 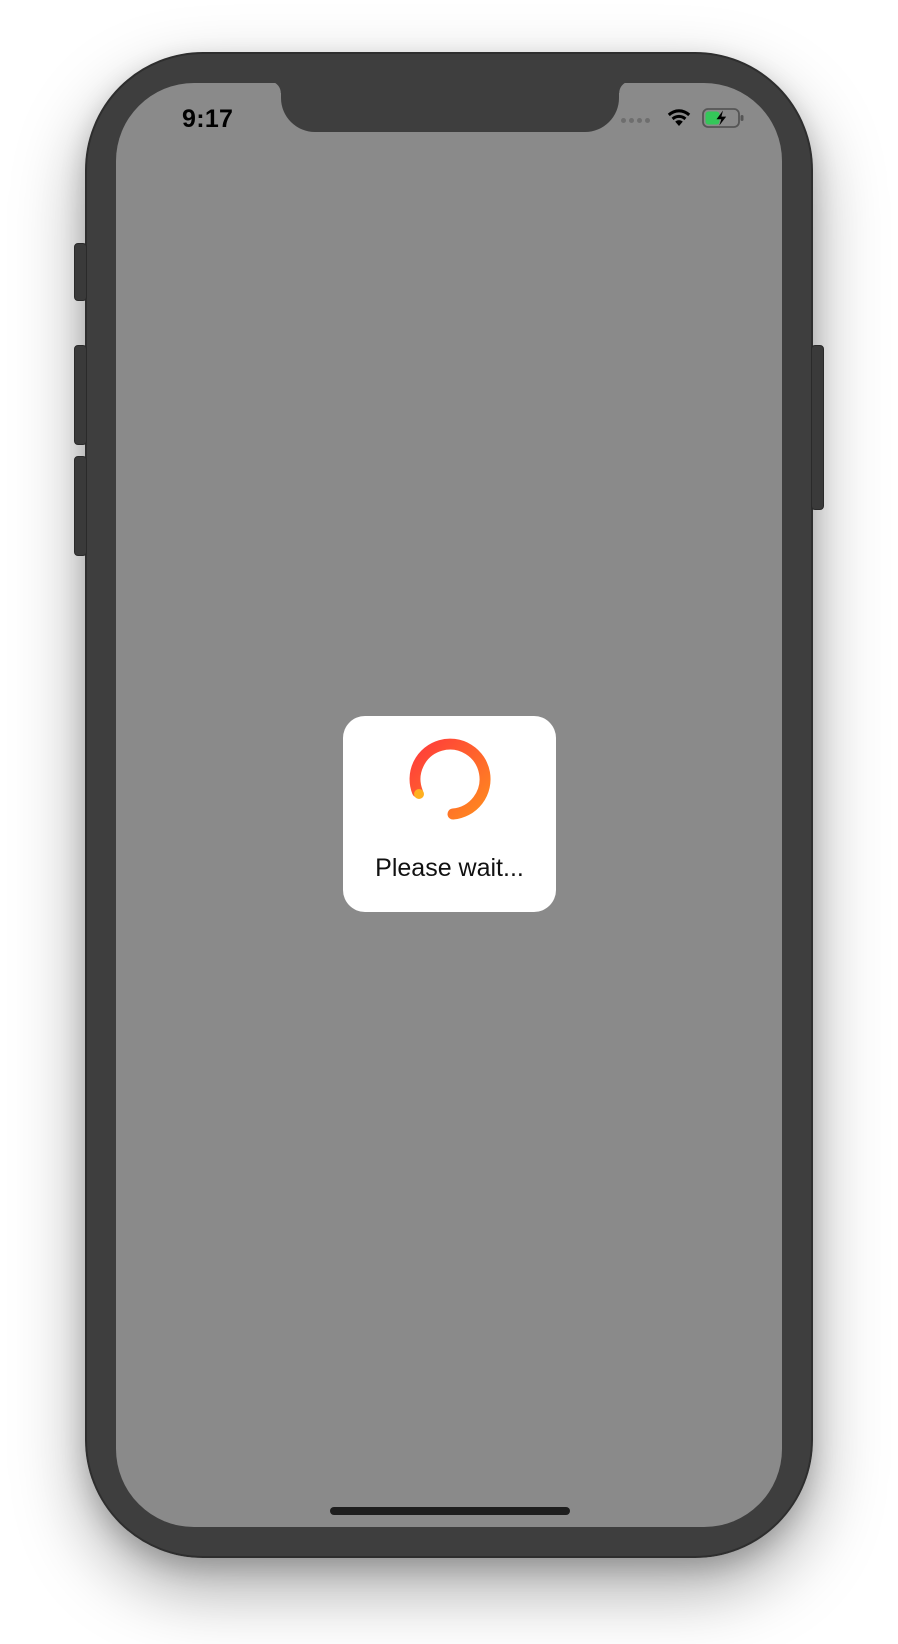 What do you see at coordinates (80, 506) in the screenshot?
I see `volume-down-button` at bounding box center [80, 506].